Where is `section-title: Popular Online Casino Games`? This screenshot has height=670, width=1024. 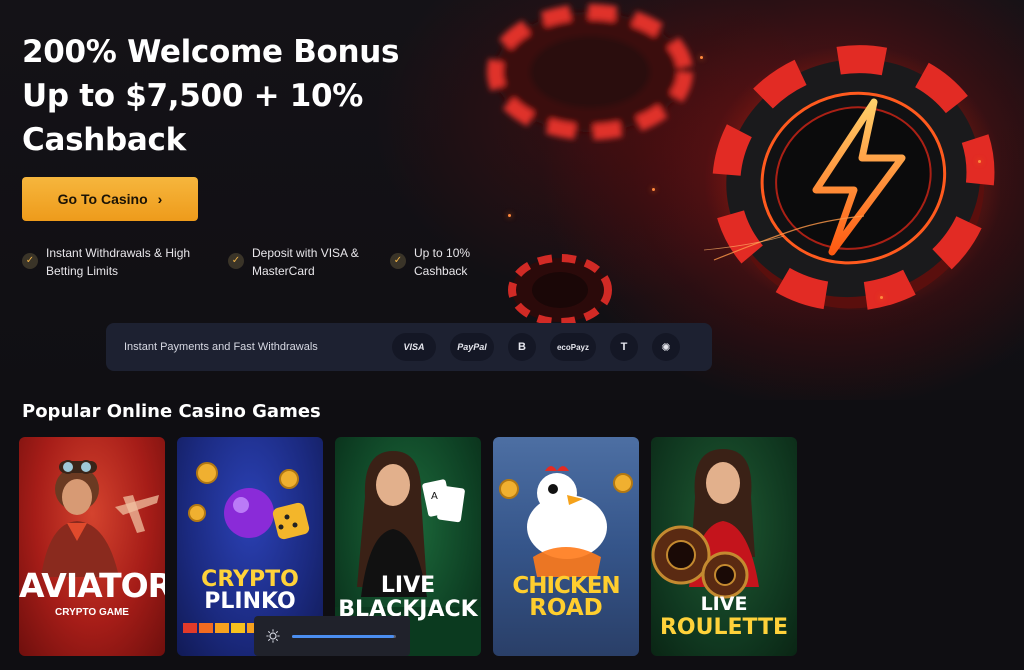
section-title: Popular Online Casino Games is located at coordinates (171, 411).